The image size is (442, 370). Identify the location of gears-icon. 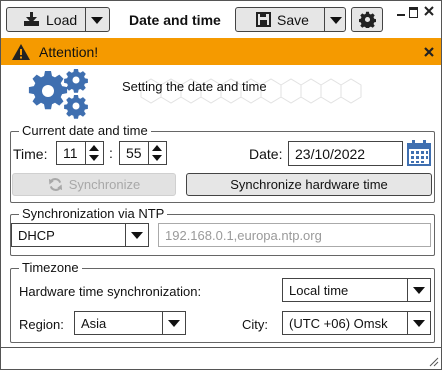
(58, 94).